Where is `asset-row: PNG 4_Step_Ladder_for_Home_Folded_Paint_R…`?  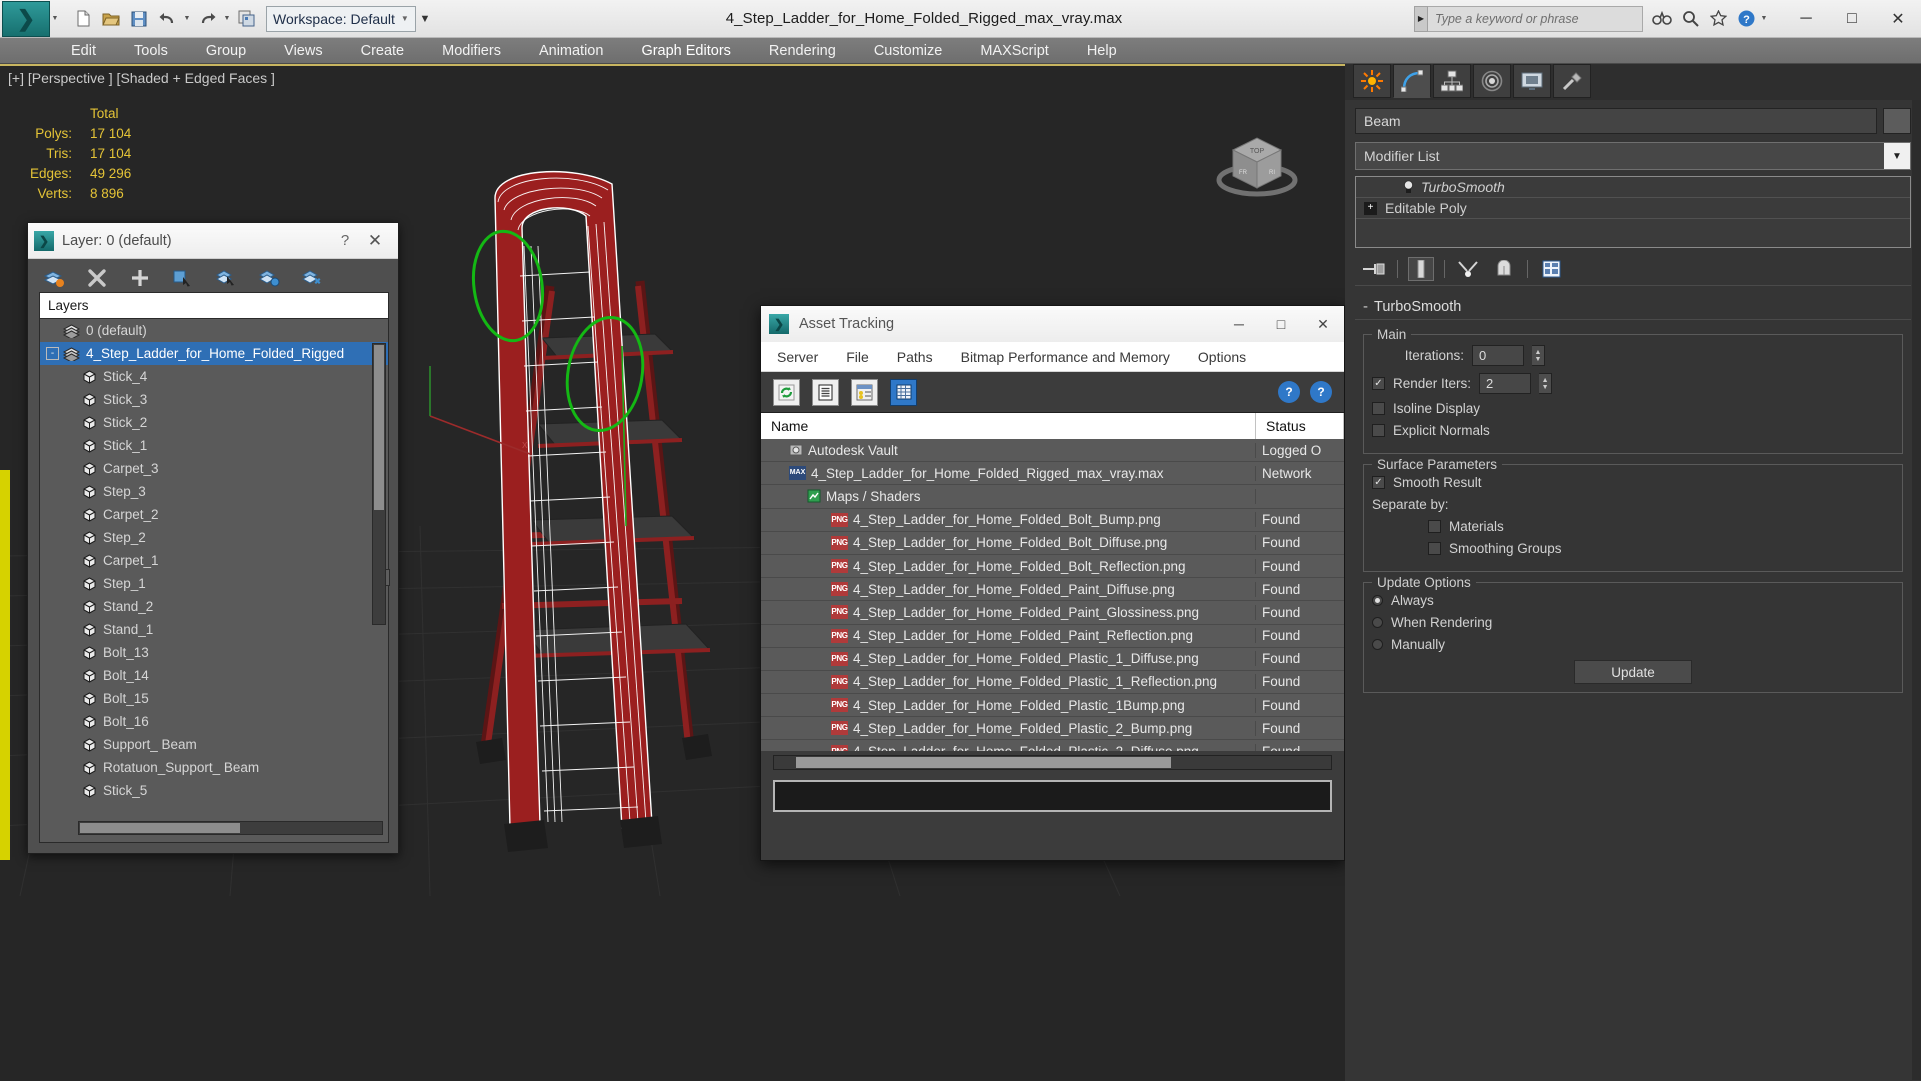
asset-row: PNG 4_Step_Ladder_for_Home_Folded_Paint_R… is located at coordinates (1052, 636).